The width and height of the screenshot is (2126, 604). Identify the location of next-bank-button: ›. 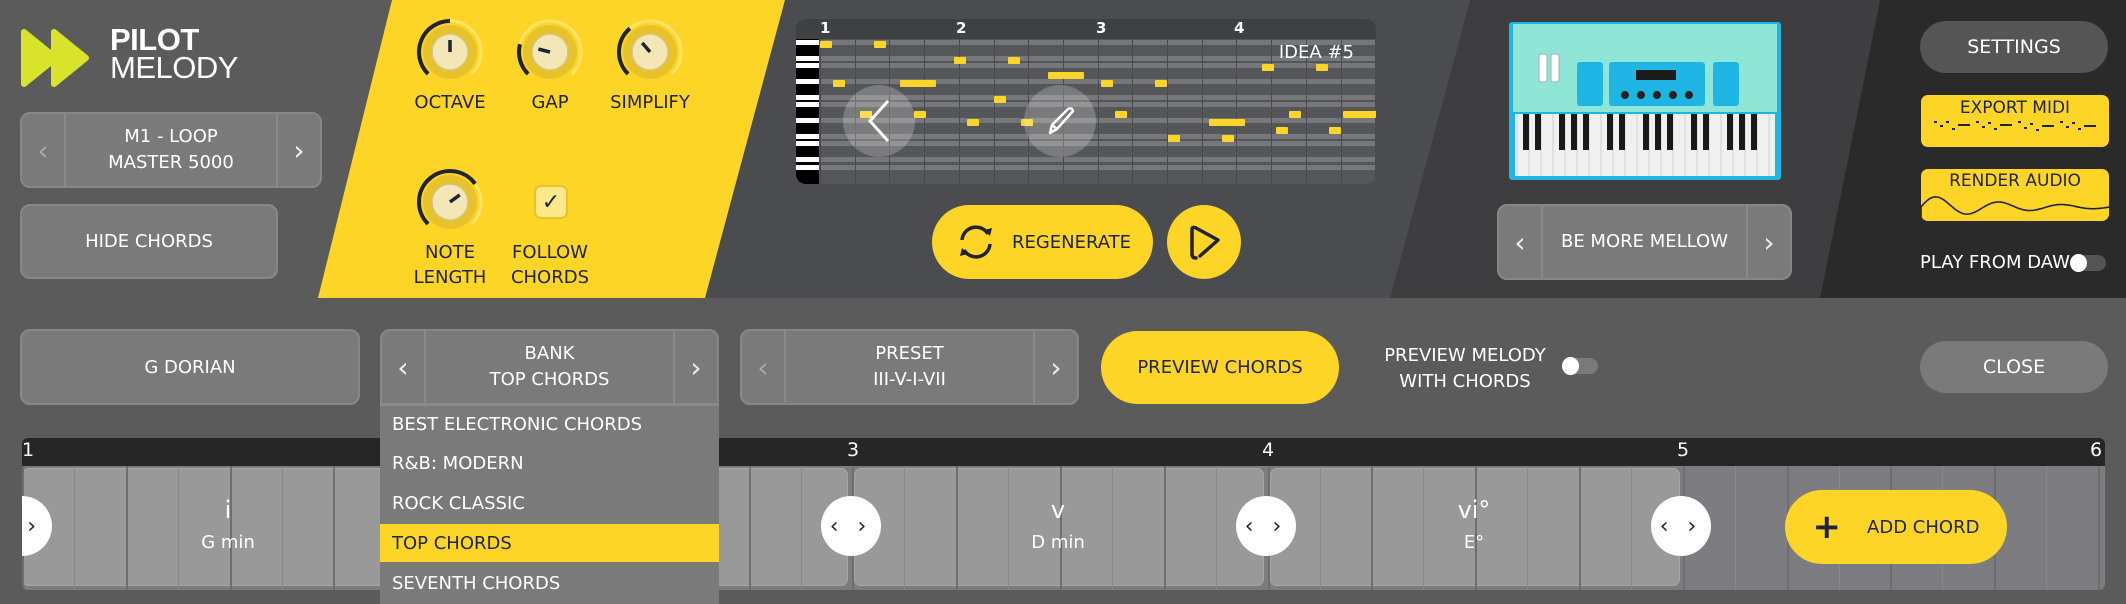
(695, 367).